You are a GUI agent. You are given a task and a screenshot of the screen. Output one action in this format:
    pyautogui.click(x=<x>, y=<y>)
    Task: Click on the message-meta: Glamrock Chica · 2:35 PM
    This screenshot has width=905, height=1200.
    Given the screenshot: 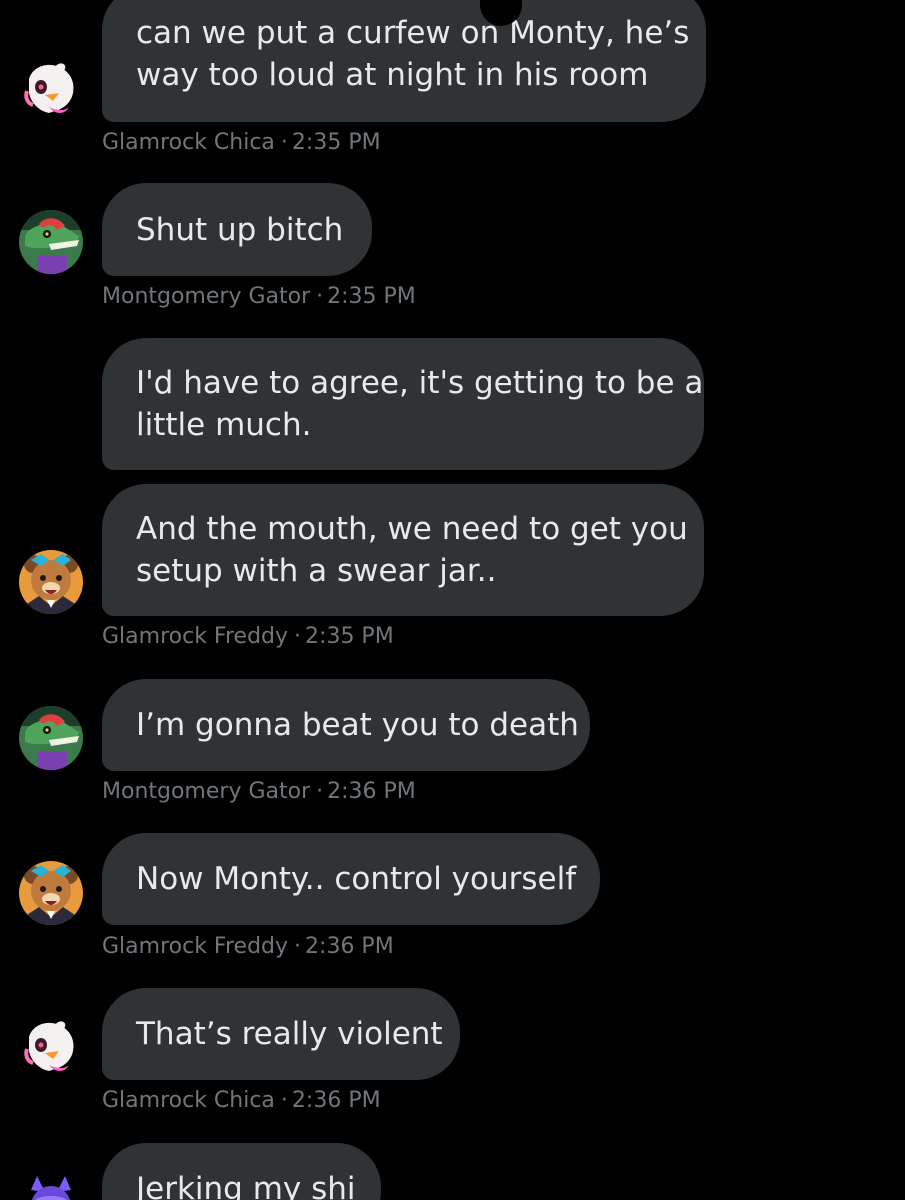 What is the action you would take?
    pyautogui.click(x=241, y=143)
    